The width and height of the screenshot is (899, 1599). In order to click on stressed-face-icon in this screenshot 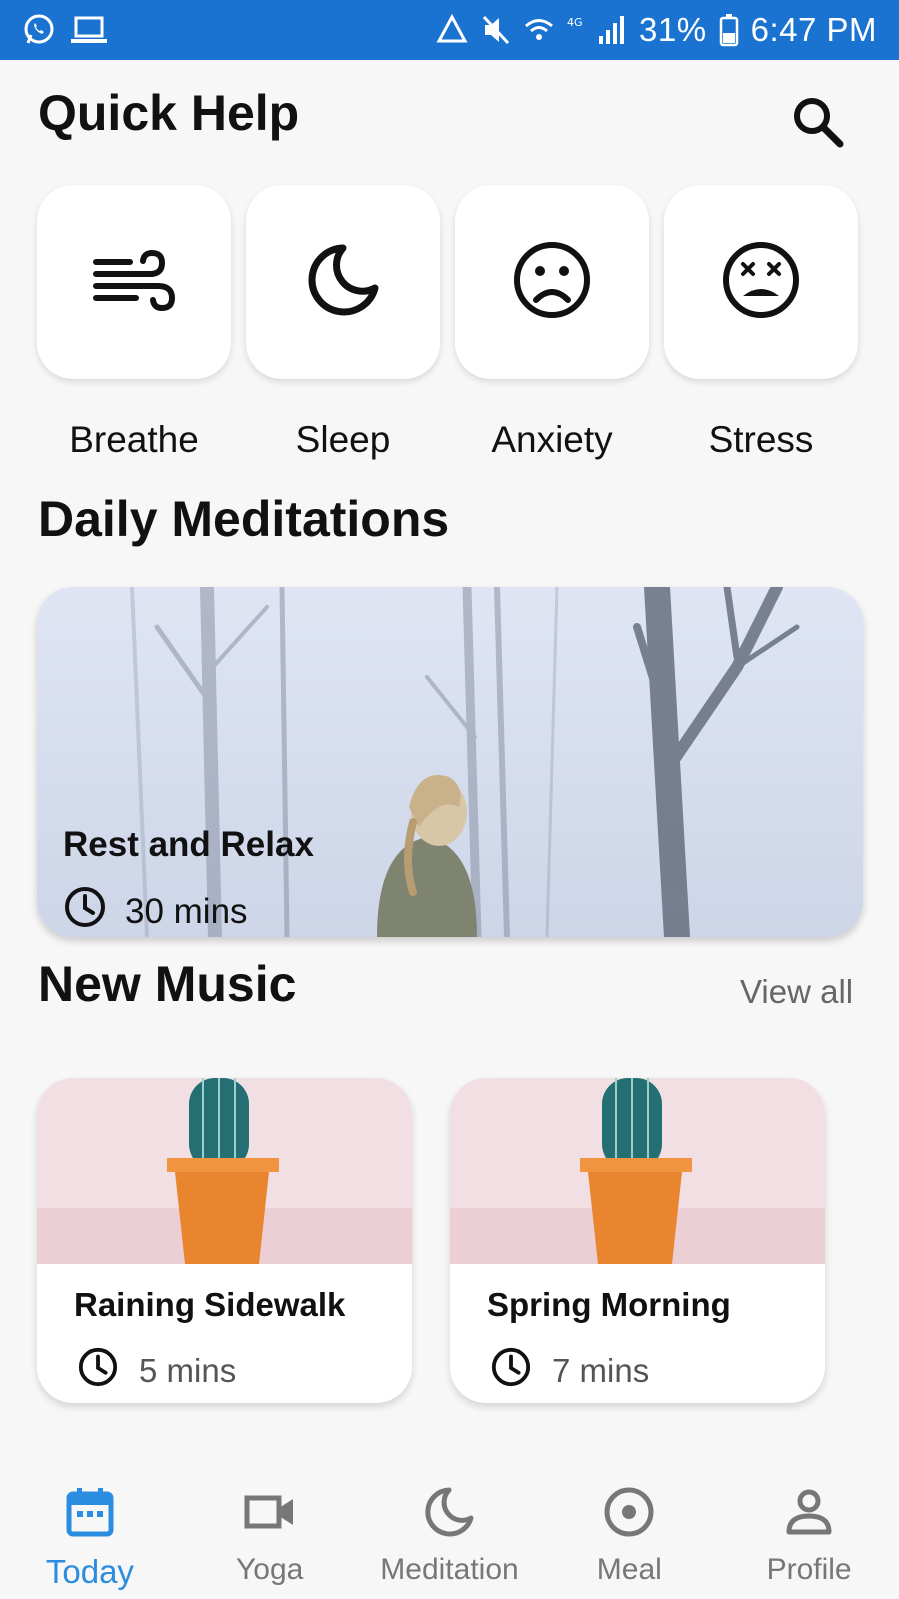, I will do `click(761, 282)`.